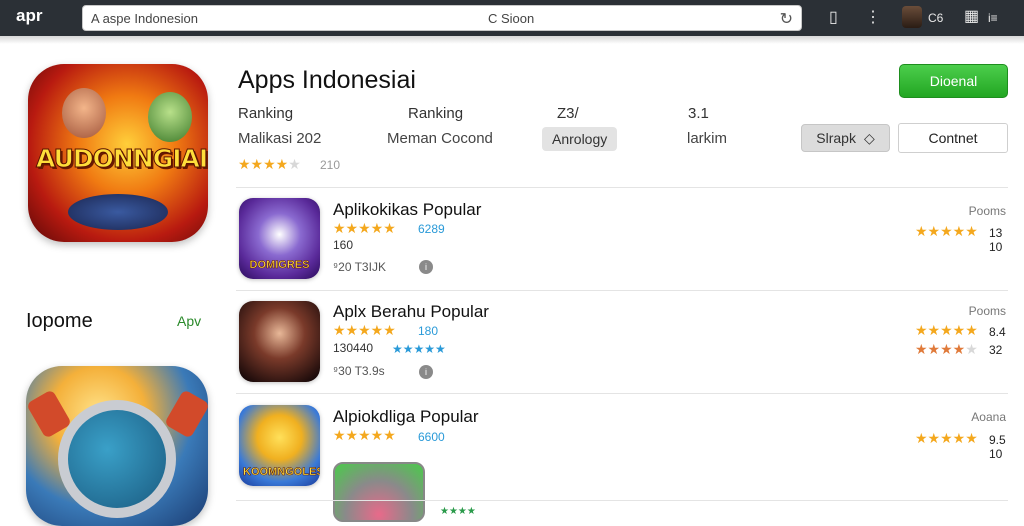 This screenshot has width=1024, height=526. Describe the element at coordinates (997, 332) in the screenshot. I see `list-item-right-num-2a: 8.4` at that location.